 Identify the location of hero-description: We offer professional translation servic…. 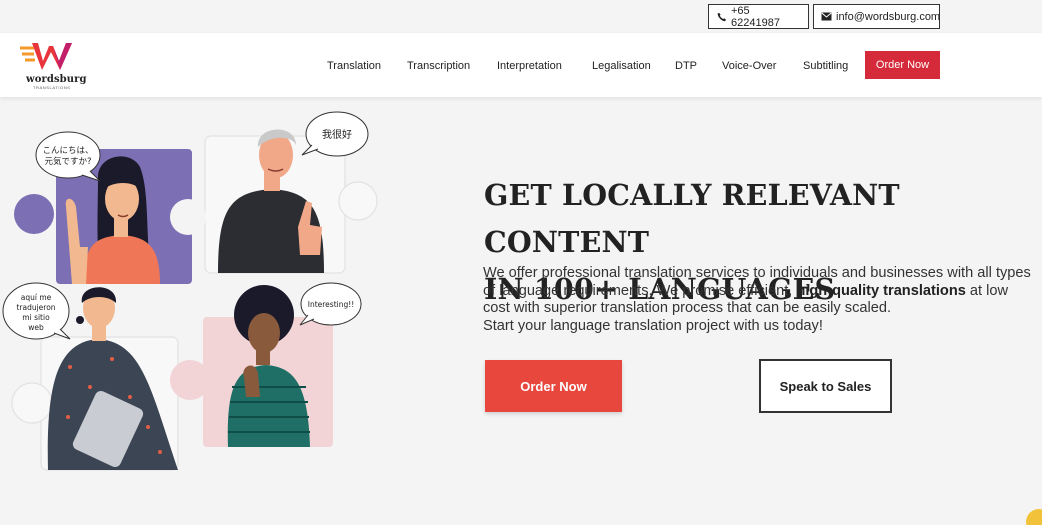
(760, 300).